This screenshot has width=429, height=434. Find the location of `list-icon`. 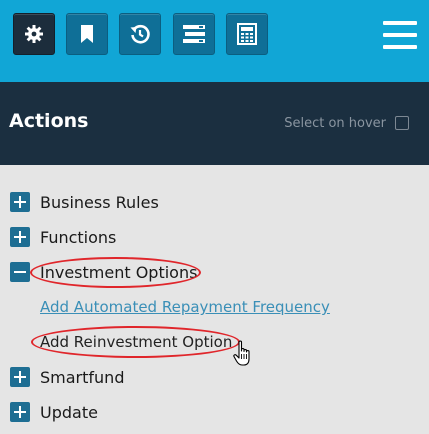

list-icon is located at coordinates (194, 34).